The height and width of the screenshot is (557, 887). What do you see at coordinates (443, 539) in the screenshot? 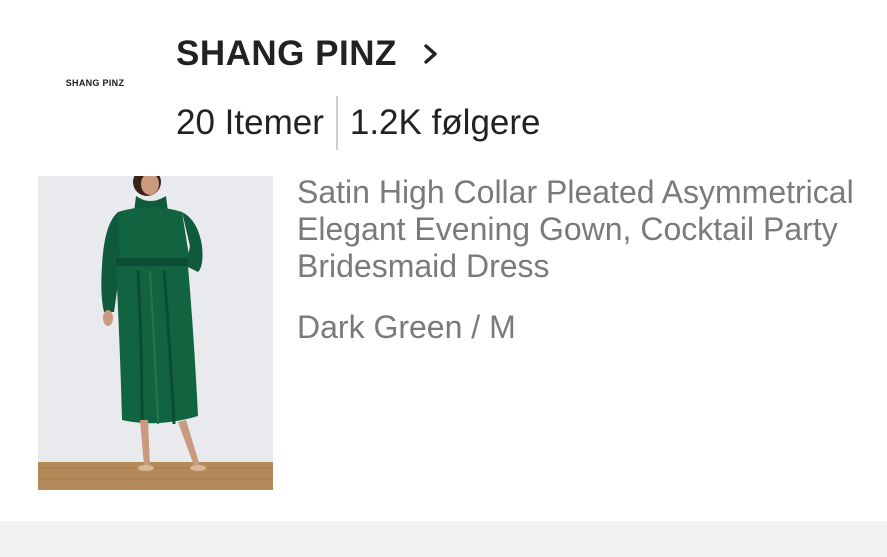
I see `bottom-divider-band` at bounding box center [443, 539].